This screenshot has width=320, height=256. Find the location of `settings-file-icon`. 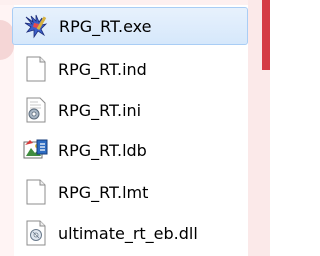

settings-file-icon is located at coordinates (36, 110).